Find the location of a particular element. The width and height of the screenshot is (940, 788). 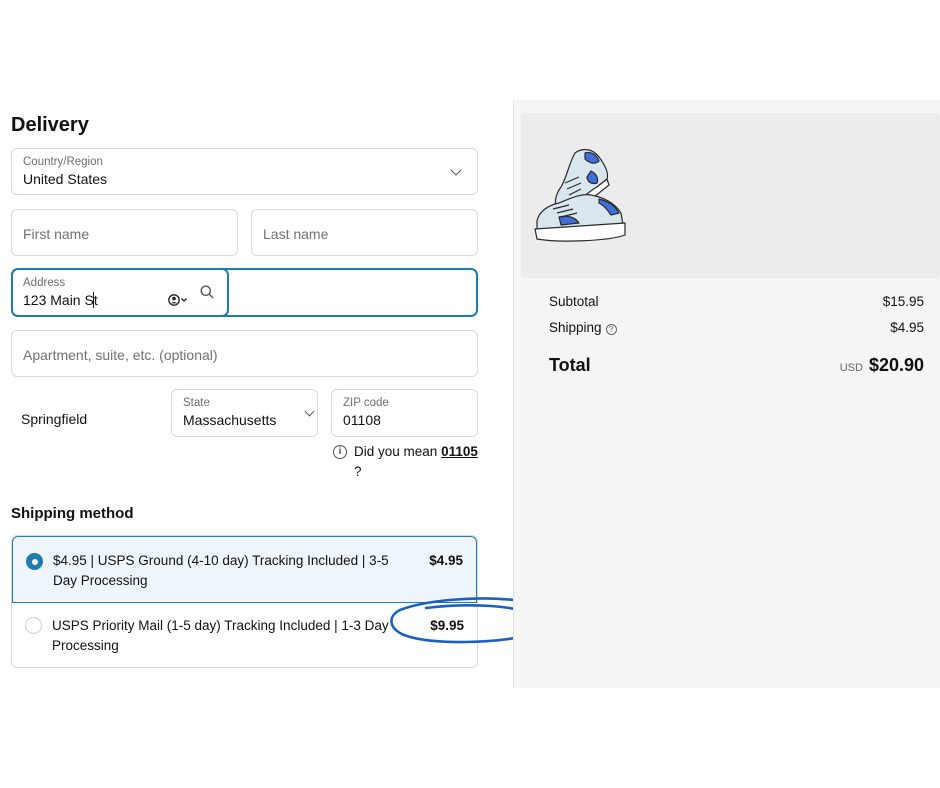

shipping-row: Shipping? $4.95 is located at coordinates (736, 327).